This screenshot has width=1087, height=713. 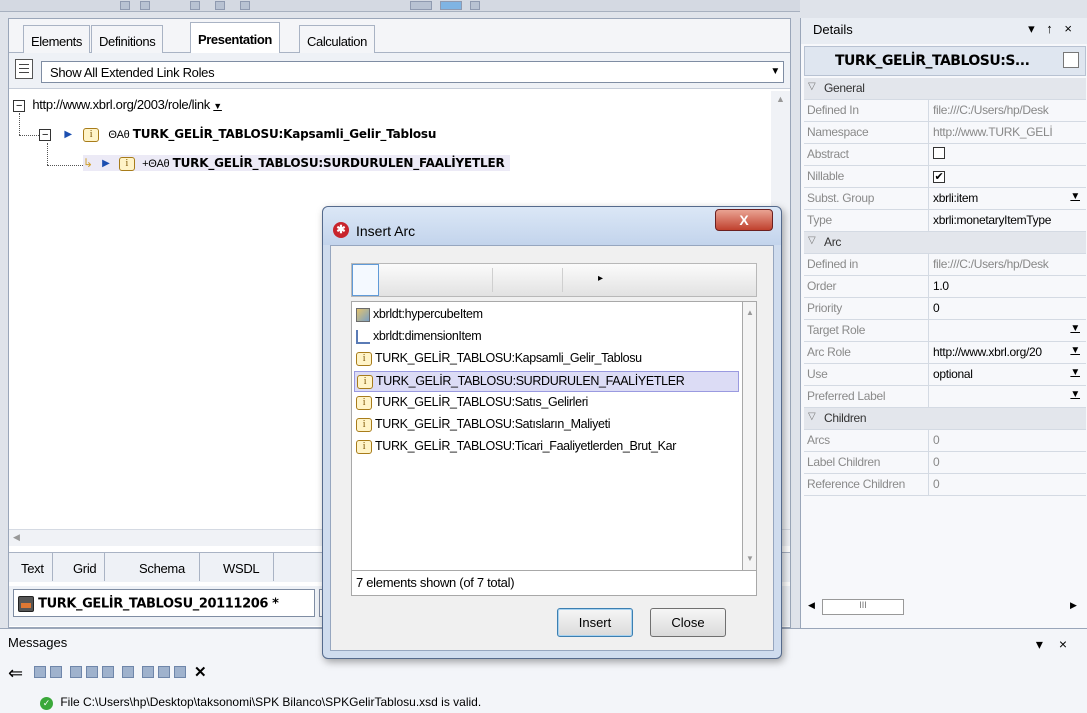 I want to click on list-item: xbrldt:dimensionItem, so click(x=546, y=337).